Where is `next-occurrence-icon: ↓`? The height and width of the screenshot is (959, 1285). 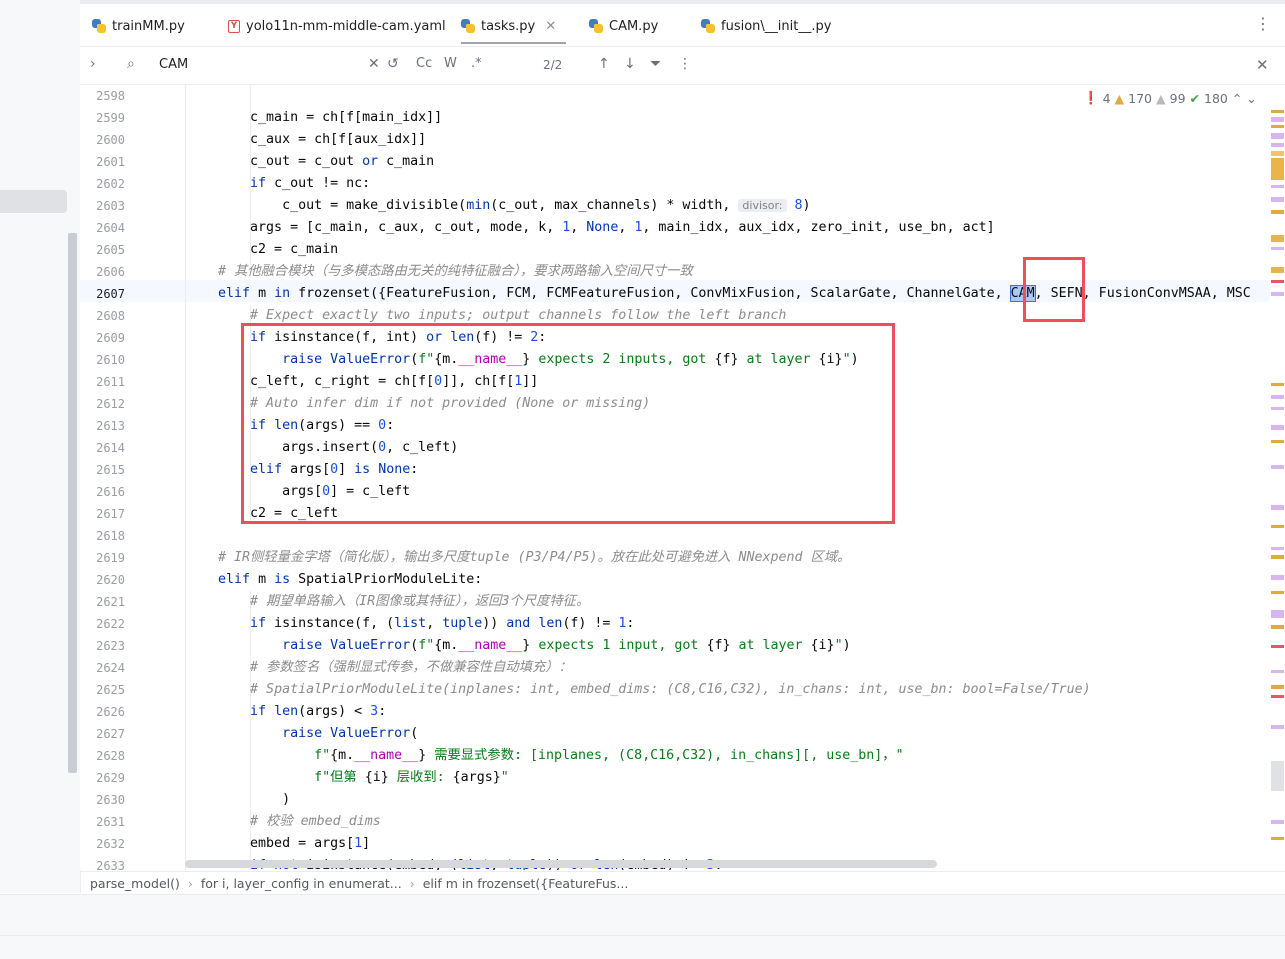
next-occurrence-icon: ↓ is located at coordinates (630, 64).